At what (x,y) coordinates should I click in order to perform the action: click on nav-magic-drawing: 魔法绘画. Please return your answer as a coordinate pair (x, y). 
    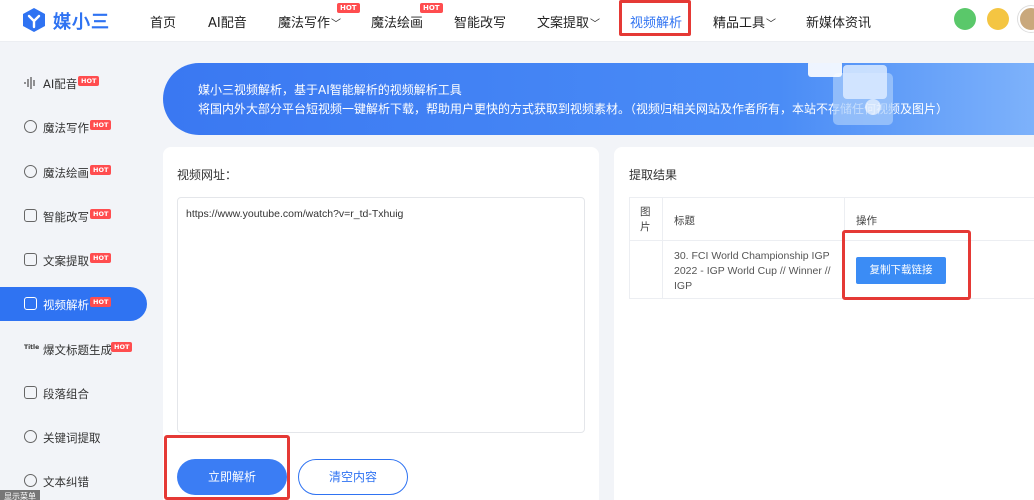
    Looking at the image, I should click on (397, 21).